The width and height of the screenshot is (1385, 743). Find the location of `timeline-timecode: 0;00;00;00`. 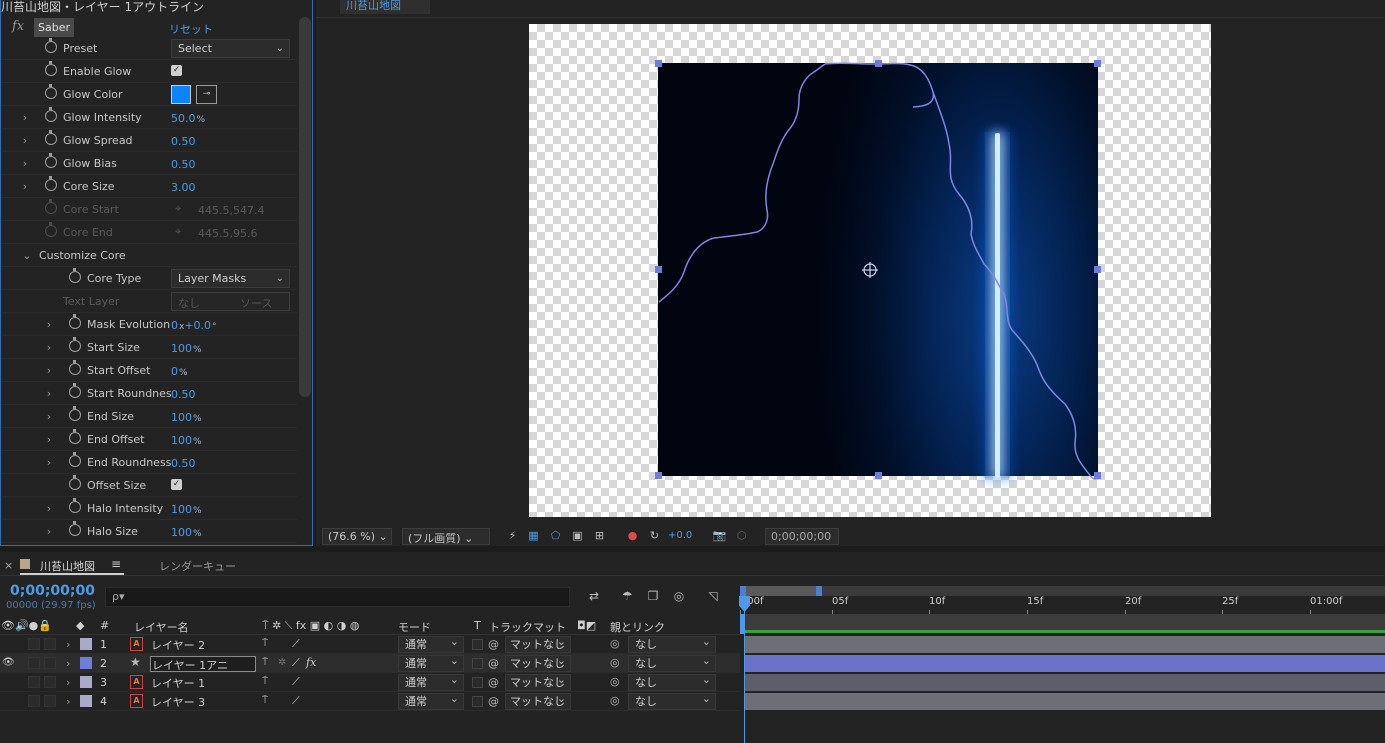

timeline-timecode: 0;00;00;00 is located at coordinates (52, 591).